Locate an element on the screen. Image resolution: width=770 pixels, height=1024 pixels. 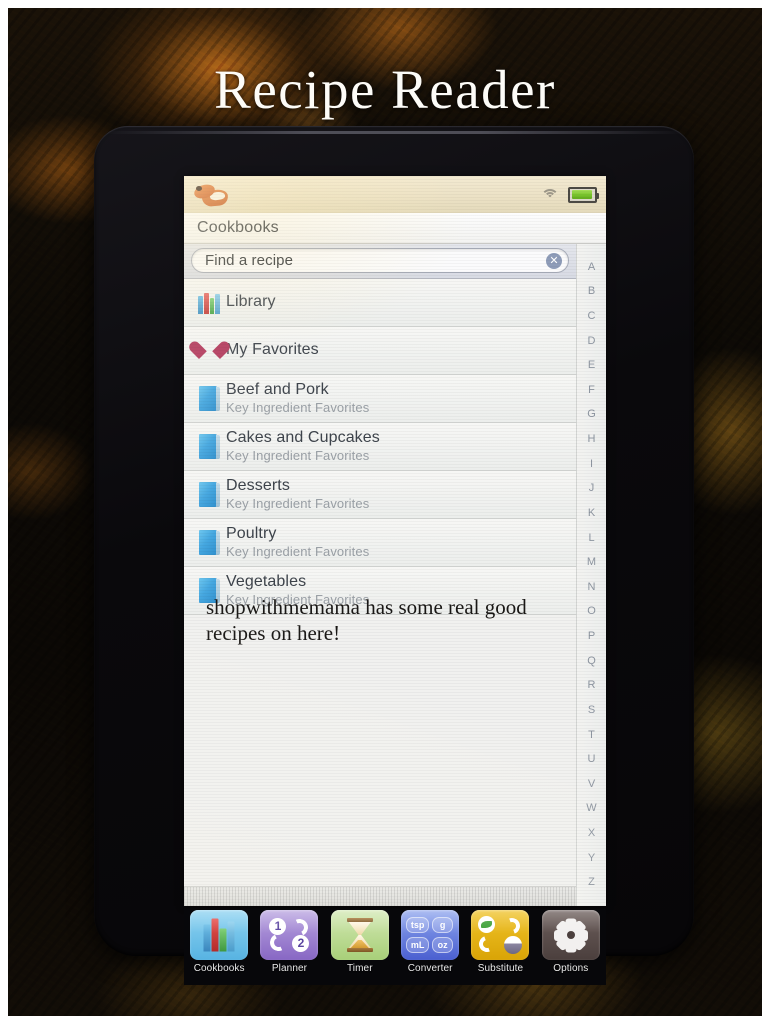
alpha-index-letter: Z is located at coordinates (591, 882).